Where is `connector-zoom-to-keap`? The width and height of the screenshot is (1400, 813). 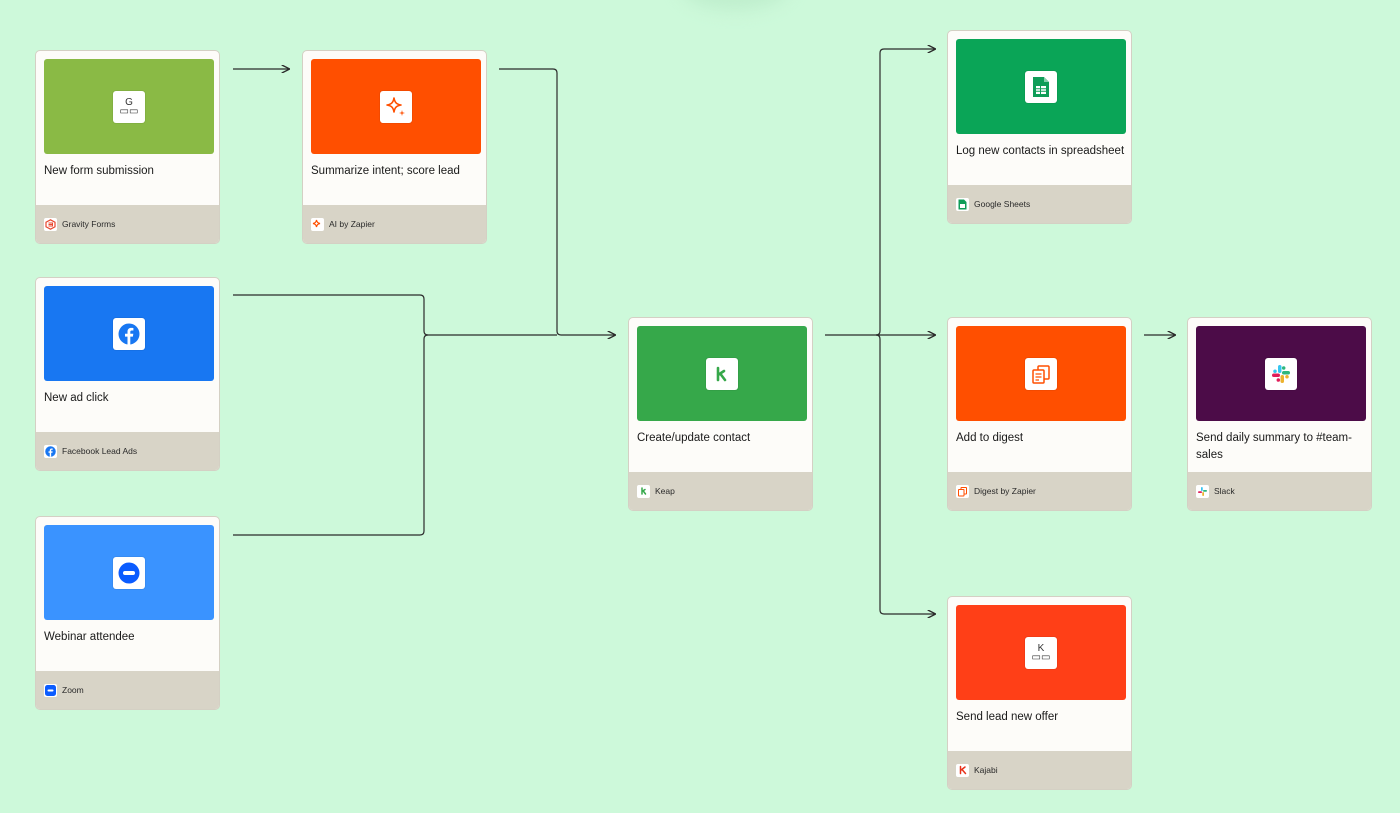
connector-zoom-to-keap is located at coordinates (331, 435).